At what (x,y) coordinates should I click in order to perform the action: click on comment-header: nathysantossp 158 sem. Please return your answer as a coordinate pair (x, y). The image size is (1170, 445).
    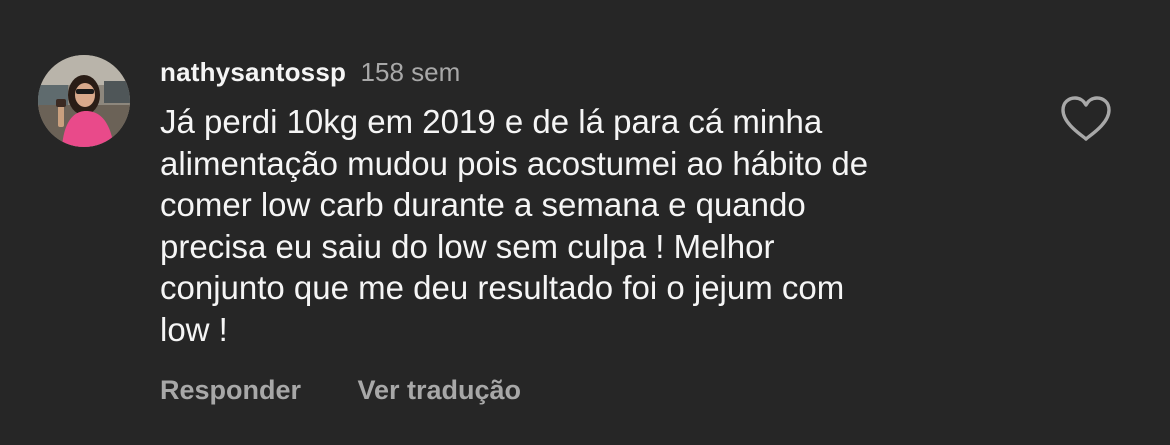
    Looking at the image, I should click on (310, 74).